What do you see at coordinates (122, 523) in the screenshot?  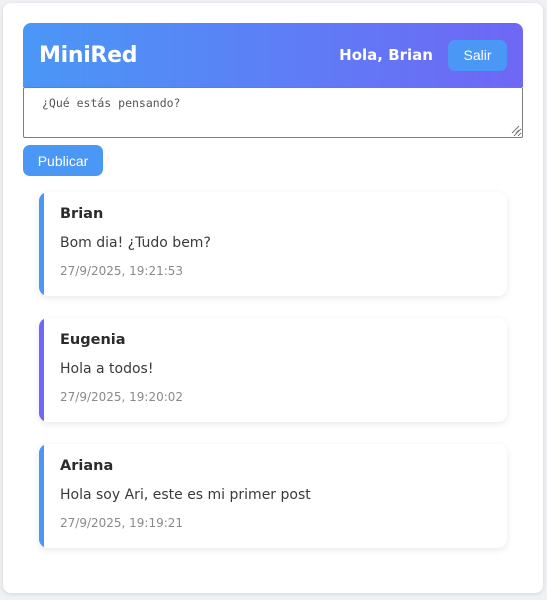 I see `post-timestamp: 27/9/2025, 19:19:21` at bounding box center [122, 523].